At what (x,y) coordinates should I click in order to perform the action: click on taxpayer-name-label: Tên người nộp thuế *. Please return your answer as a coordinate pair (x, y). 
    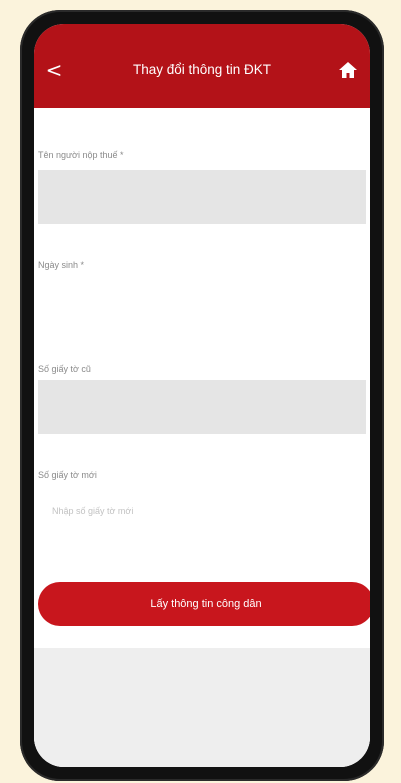
    Looking at the image, I should click on (81, 155).